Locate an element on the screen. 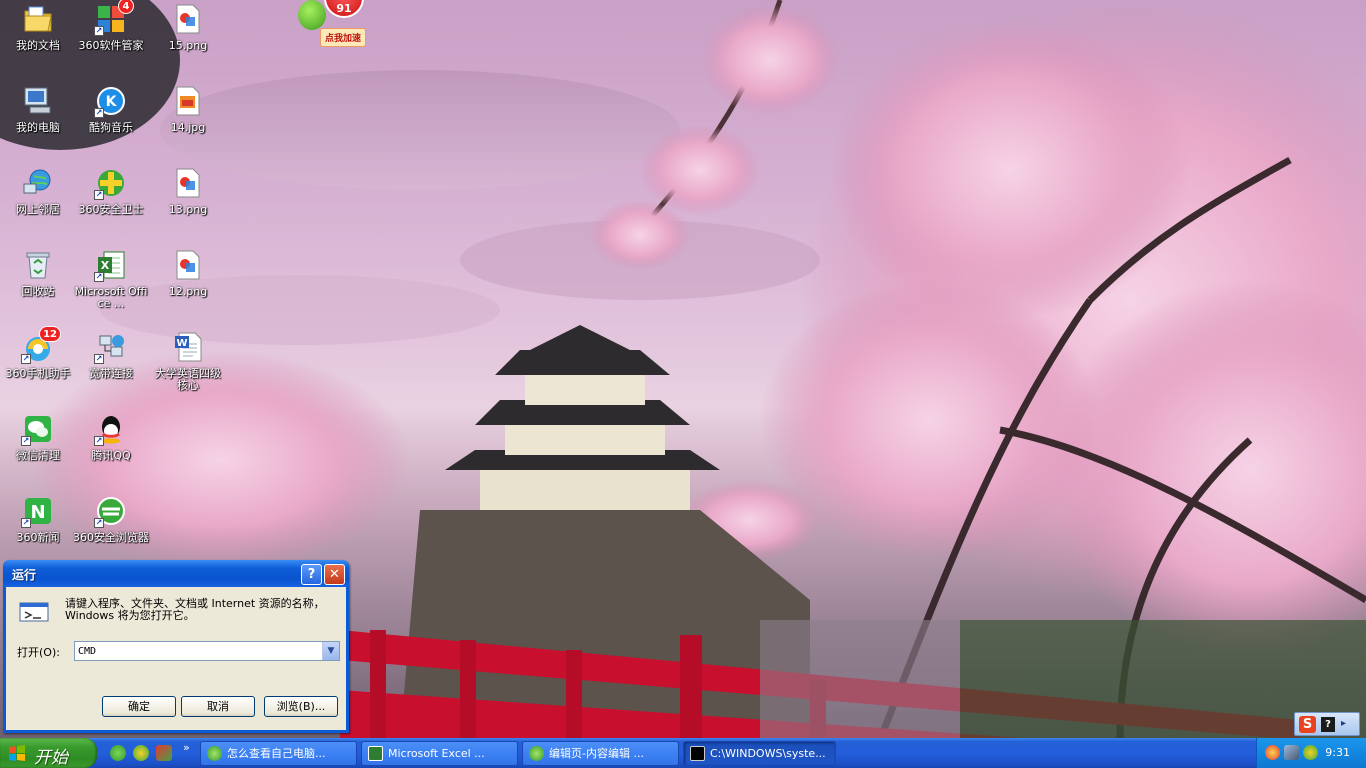 The width and height of the screenshot is (1366, 768). desktop-icon-broadband-connection: ↗ 宽带连接 is located at coordinates (111, 368).